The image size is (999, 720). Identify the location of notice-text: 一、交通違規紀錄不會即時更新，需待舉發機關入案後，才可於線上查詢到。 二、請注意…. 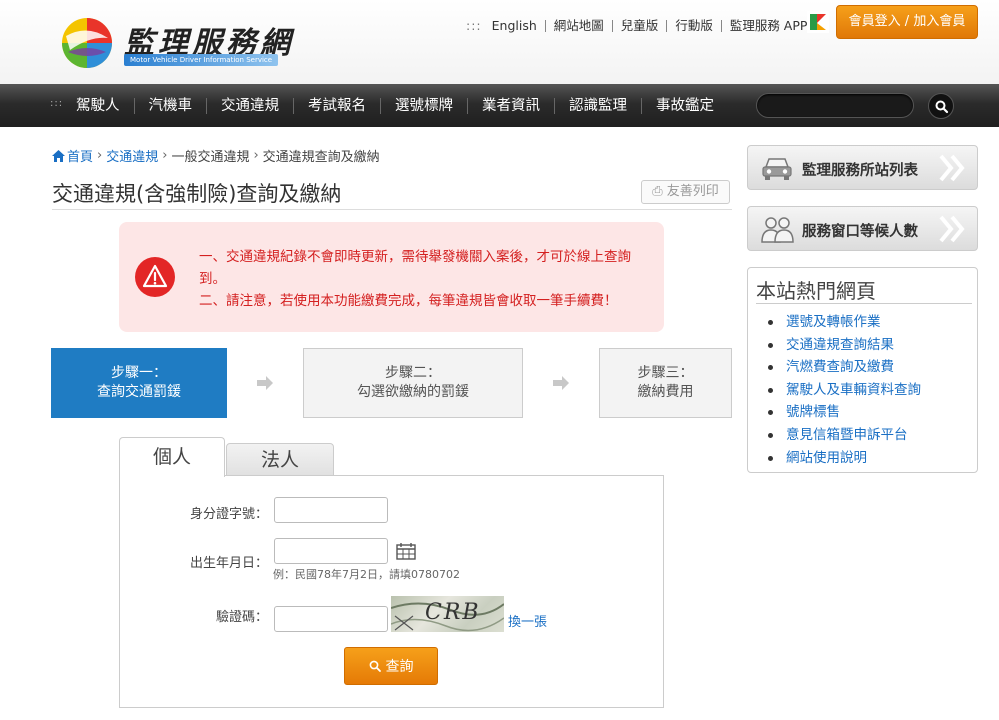
(426, 279).